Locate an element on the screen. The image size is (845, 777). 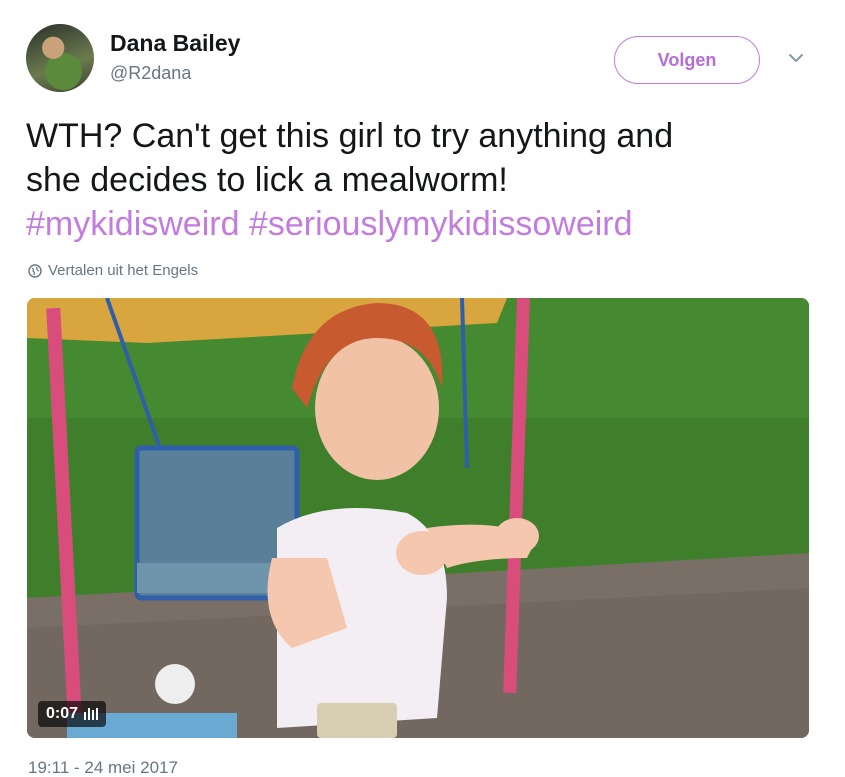
translate-label: Vertalen uit het Engels is located at coordinates (123, 270).